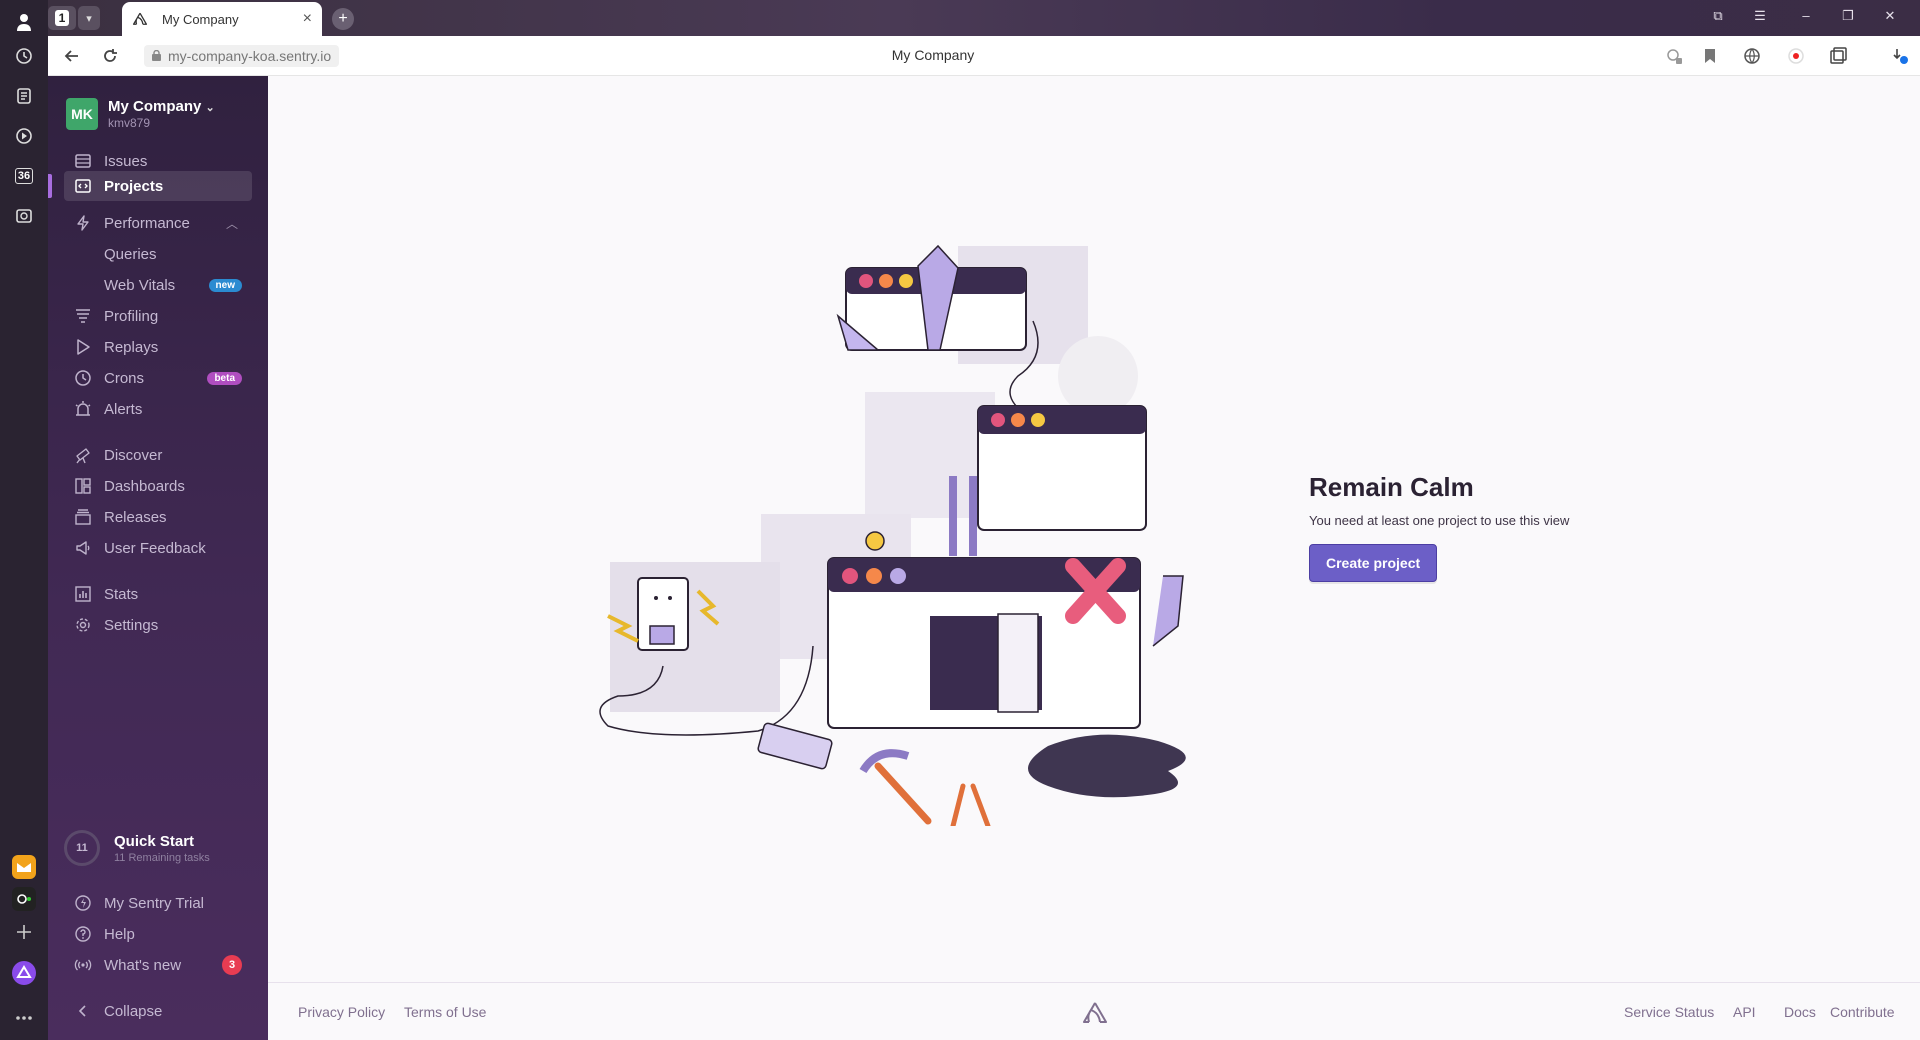 Image resolution: width=1920 pixels, height=1040 pixels. What do you see at coordinates (445, 1012) in the screenshot?
I see `terms-of-use-link: Terms of Use` at bounding box center [445, 1012].